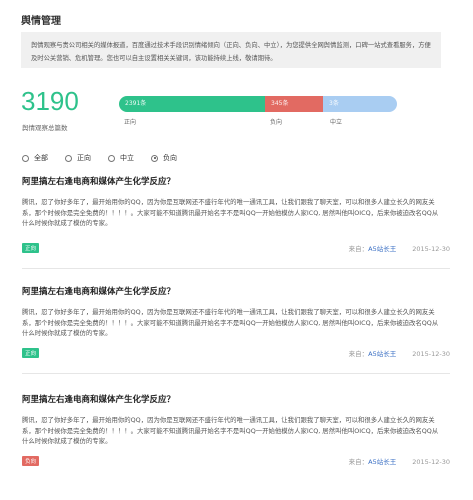 The height and width of the screenshot is (500, 473). I want to click on sentiment-filter: 全部 正向 中立 负向, so click(108, 158).